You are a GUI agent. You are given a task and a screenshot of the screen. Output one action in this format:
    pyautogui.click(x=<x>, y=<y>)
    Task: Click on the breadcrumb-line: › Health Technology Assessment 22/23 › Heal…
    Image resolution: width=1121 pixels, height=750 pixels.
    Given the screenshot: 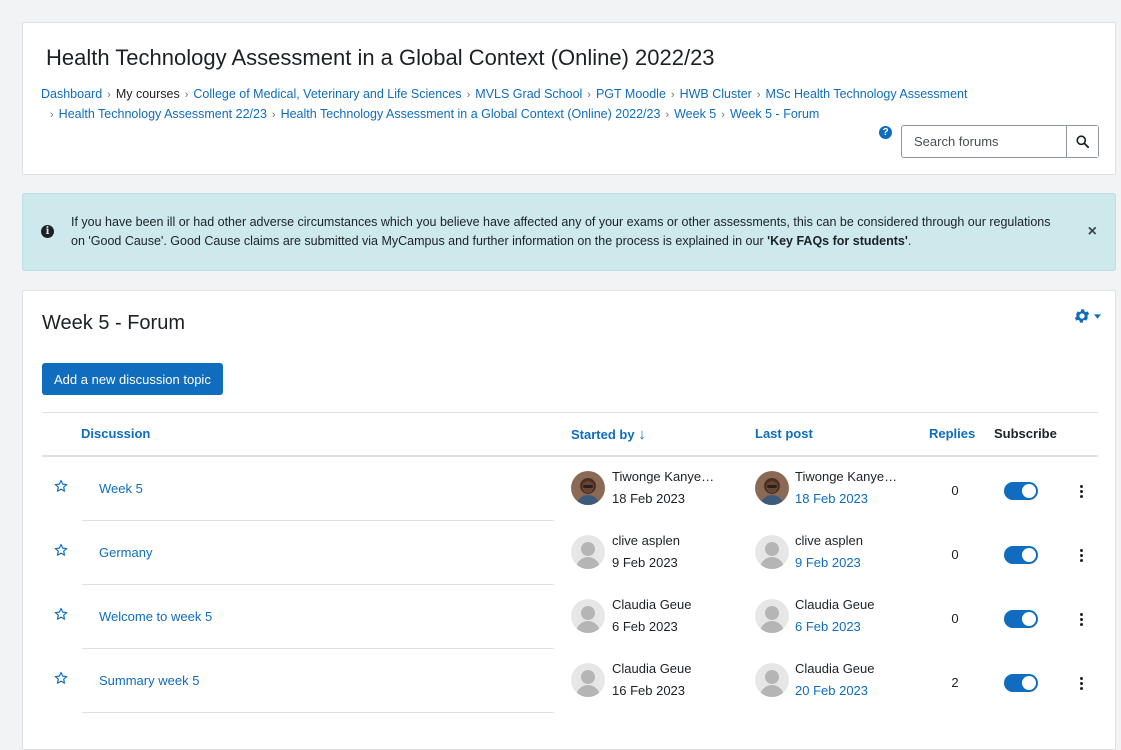 What is the action you would take?
    pyautogui.click(x=571, y=115)
    